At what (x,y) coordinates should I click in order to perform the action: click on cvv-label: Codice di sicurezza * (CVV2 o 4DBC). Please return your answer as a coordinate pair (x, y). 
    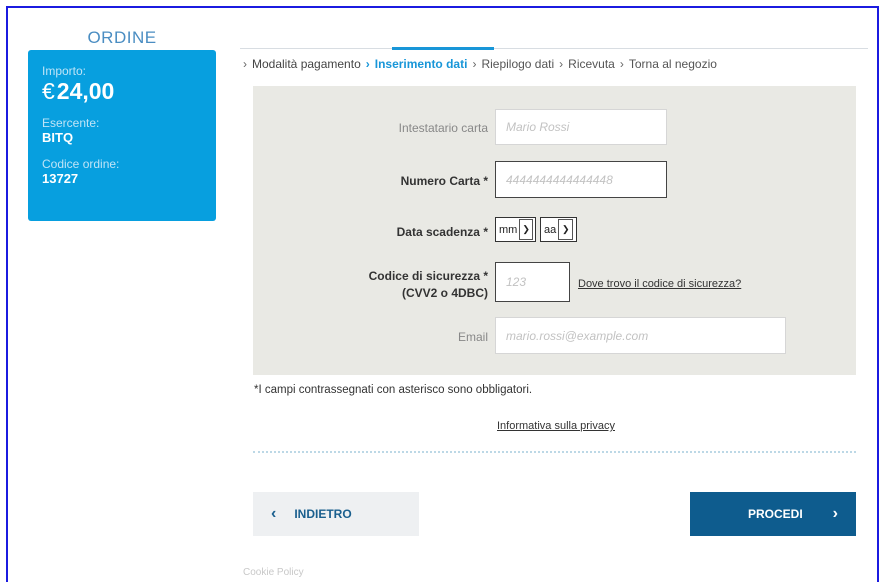
    Looking at the image, I should click on (428, 285).